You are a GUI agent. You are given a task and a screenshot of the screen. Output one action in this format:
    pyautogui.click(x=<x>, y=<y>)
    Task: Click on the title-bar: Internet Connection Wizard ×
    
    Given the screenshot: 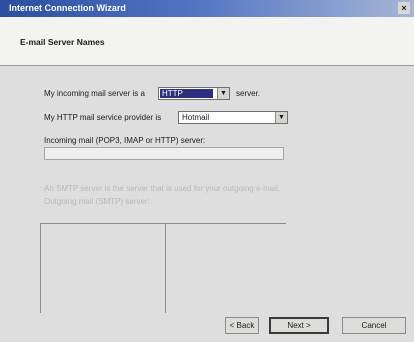 What is the action you would take?
    pyautogui.click(x=207, y=8)
    